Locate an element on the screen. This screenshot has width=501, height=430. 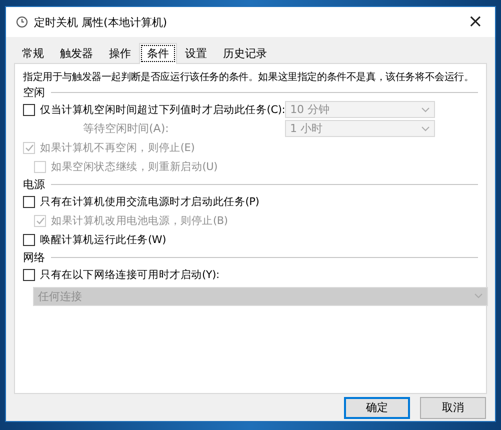
tab: 常规 is located at coordinates (33, 53).